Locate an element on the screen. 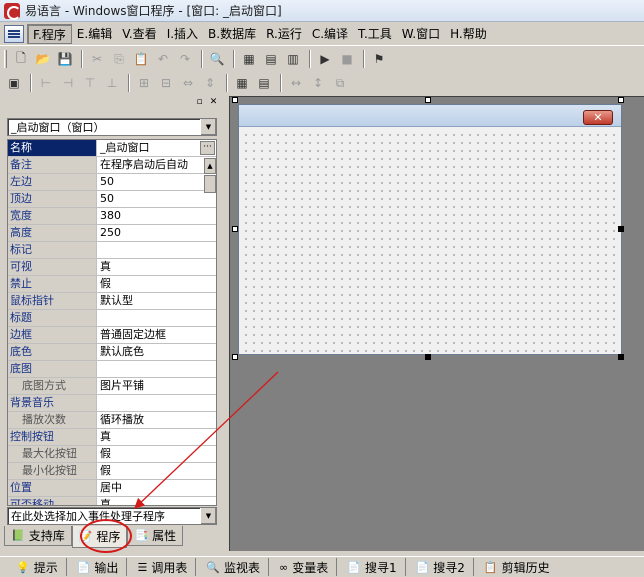 The width and height of the screenshot is (644, 577). property-row: 鼠标指针 默认型 is located at coordinates (112, 301).